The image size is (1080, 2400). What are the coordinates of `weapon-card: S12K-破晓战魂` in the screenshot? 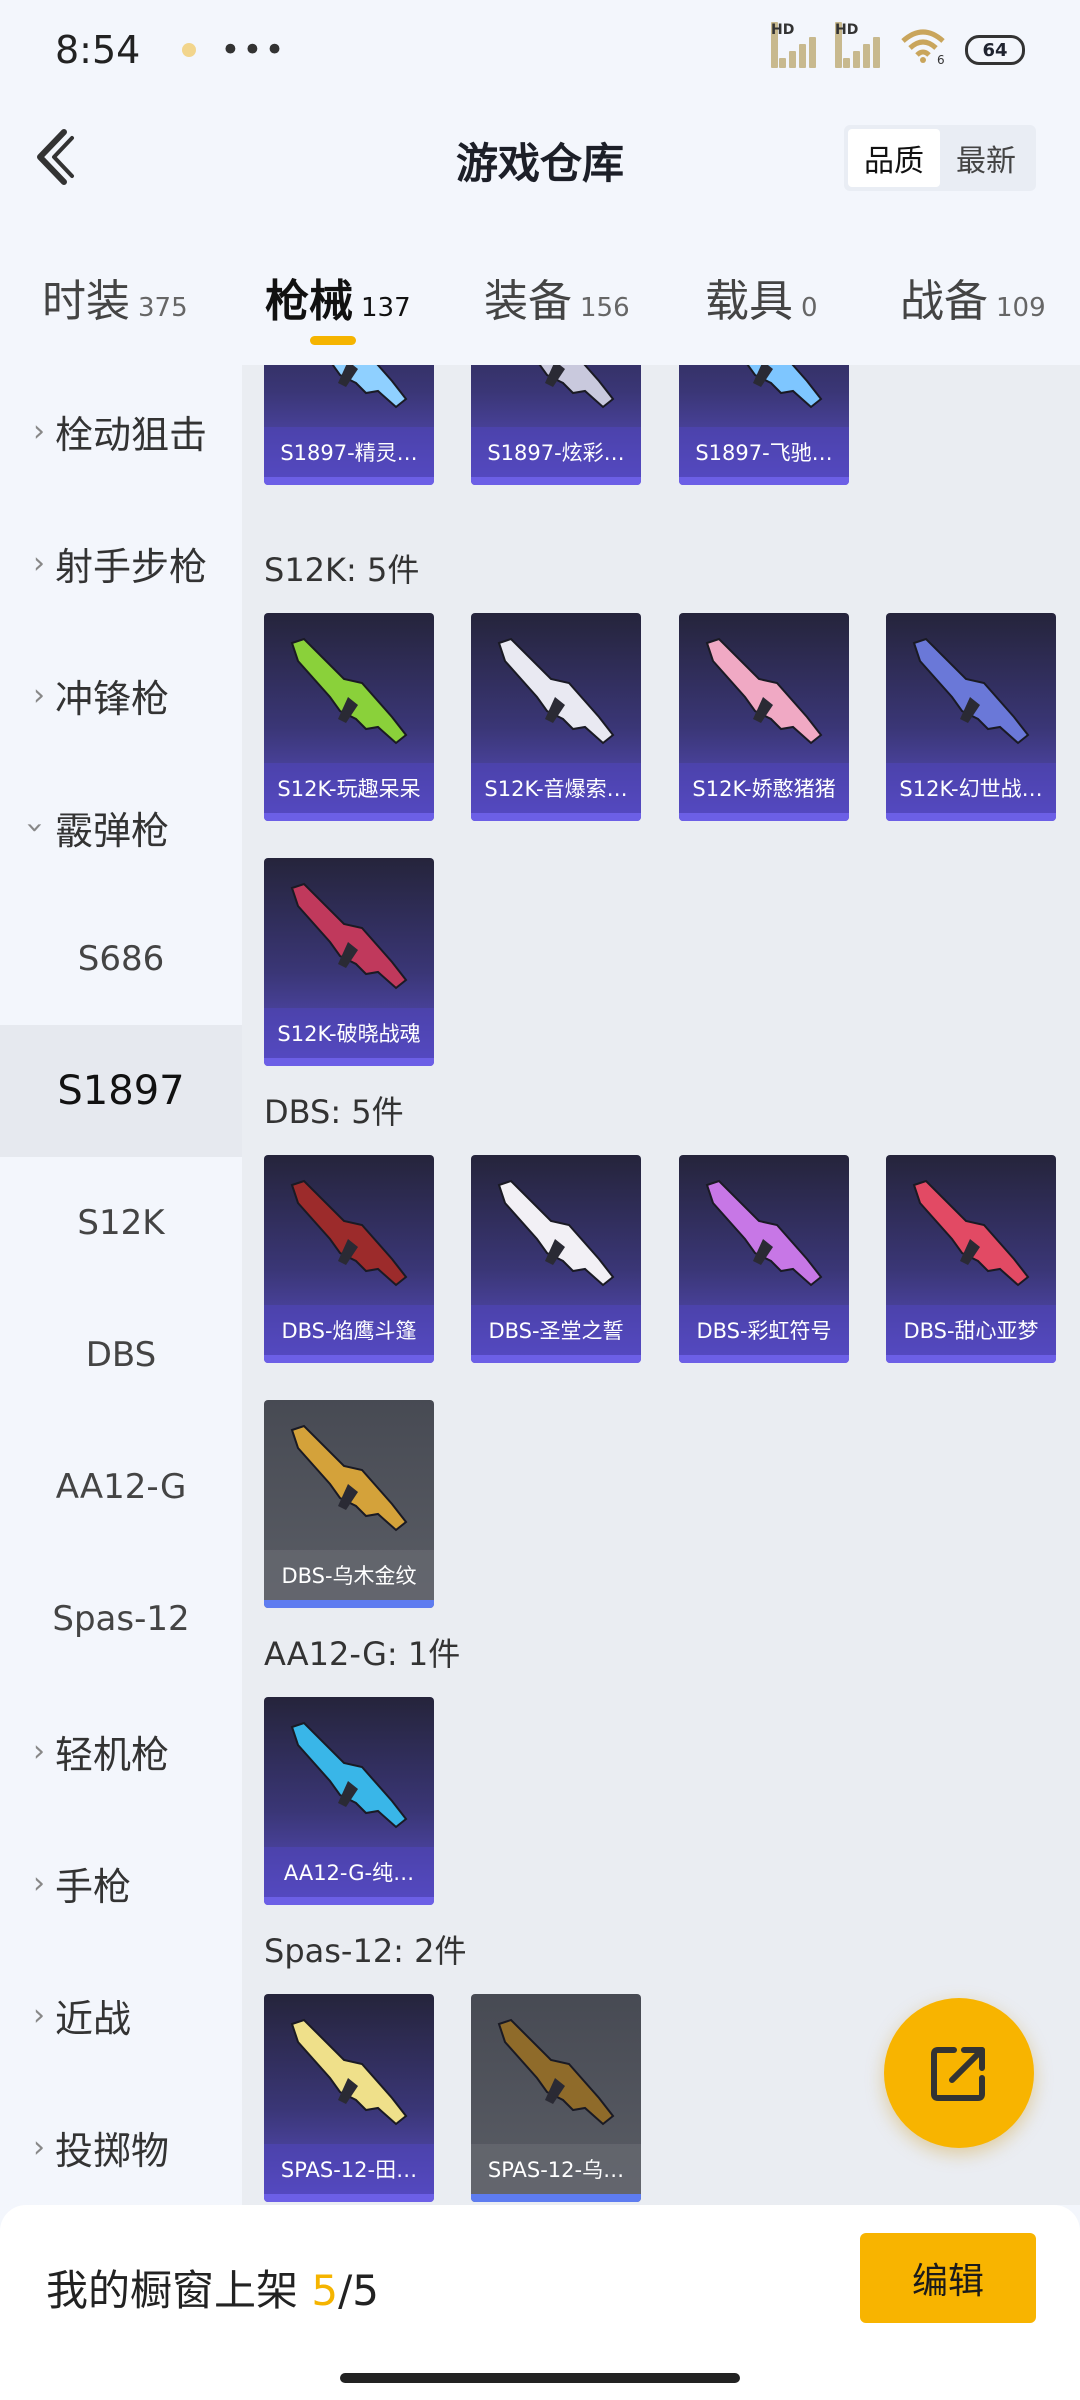 It's located at (349, 962).